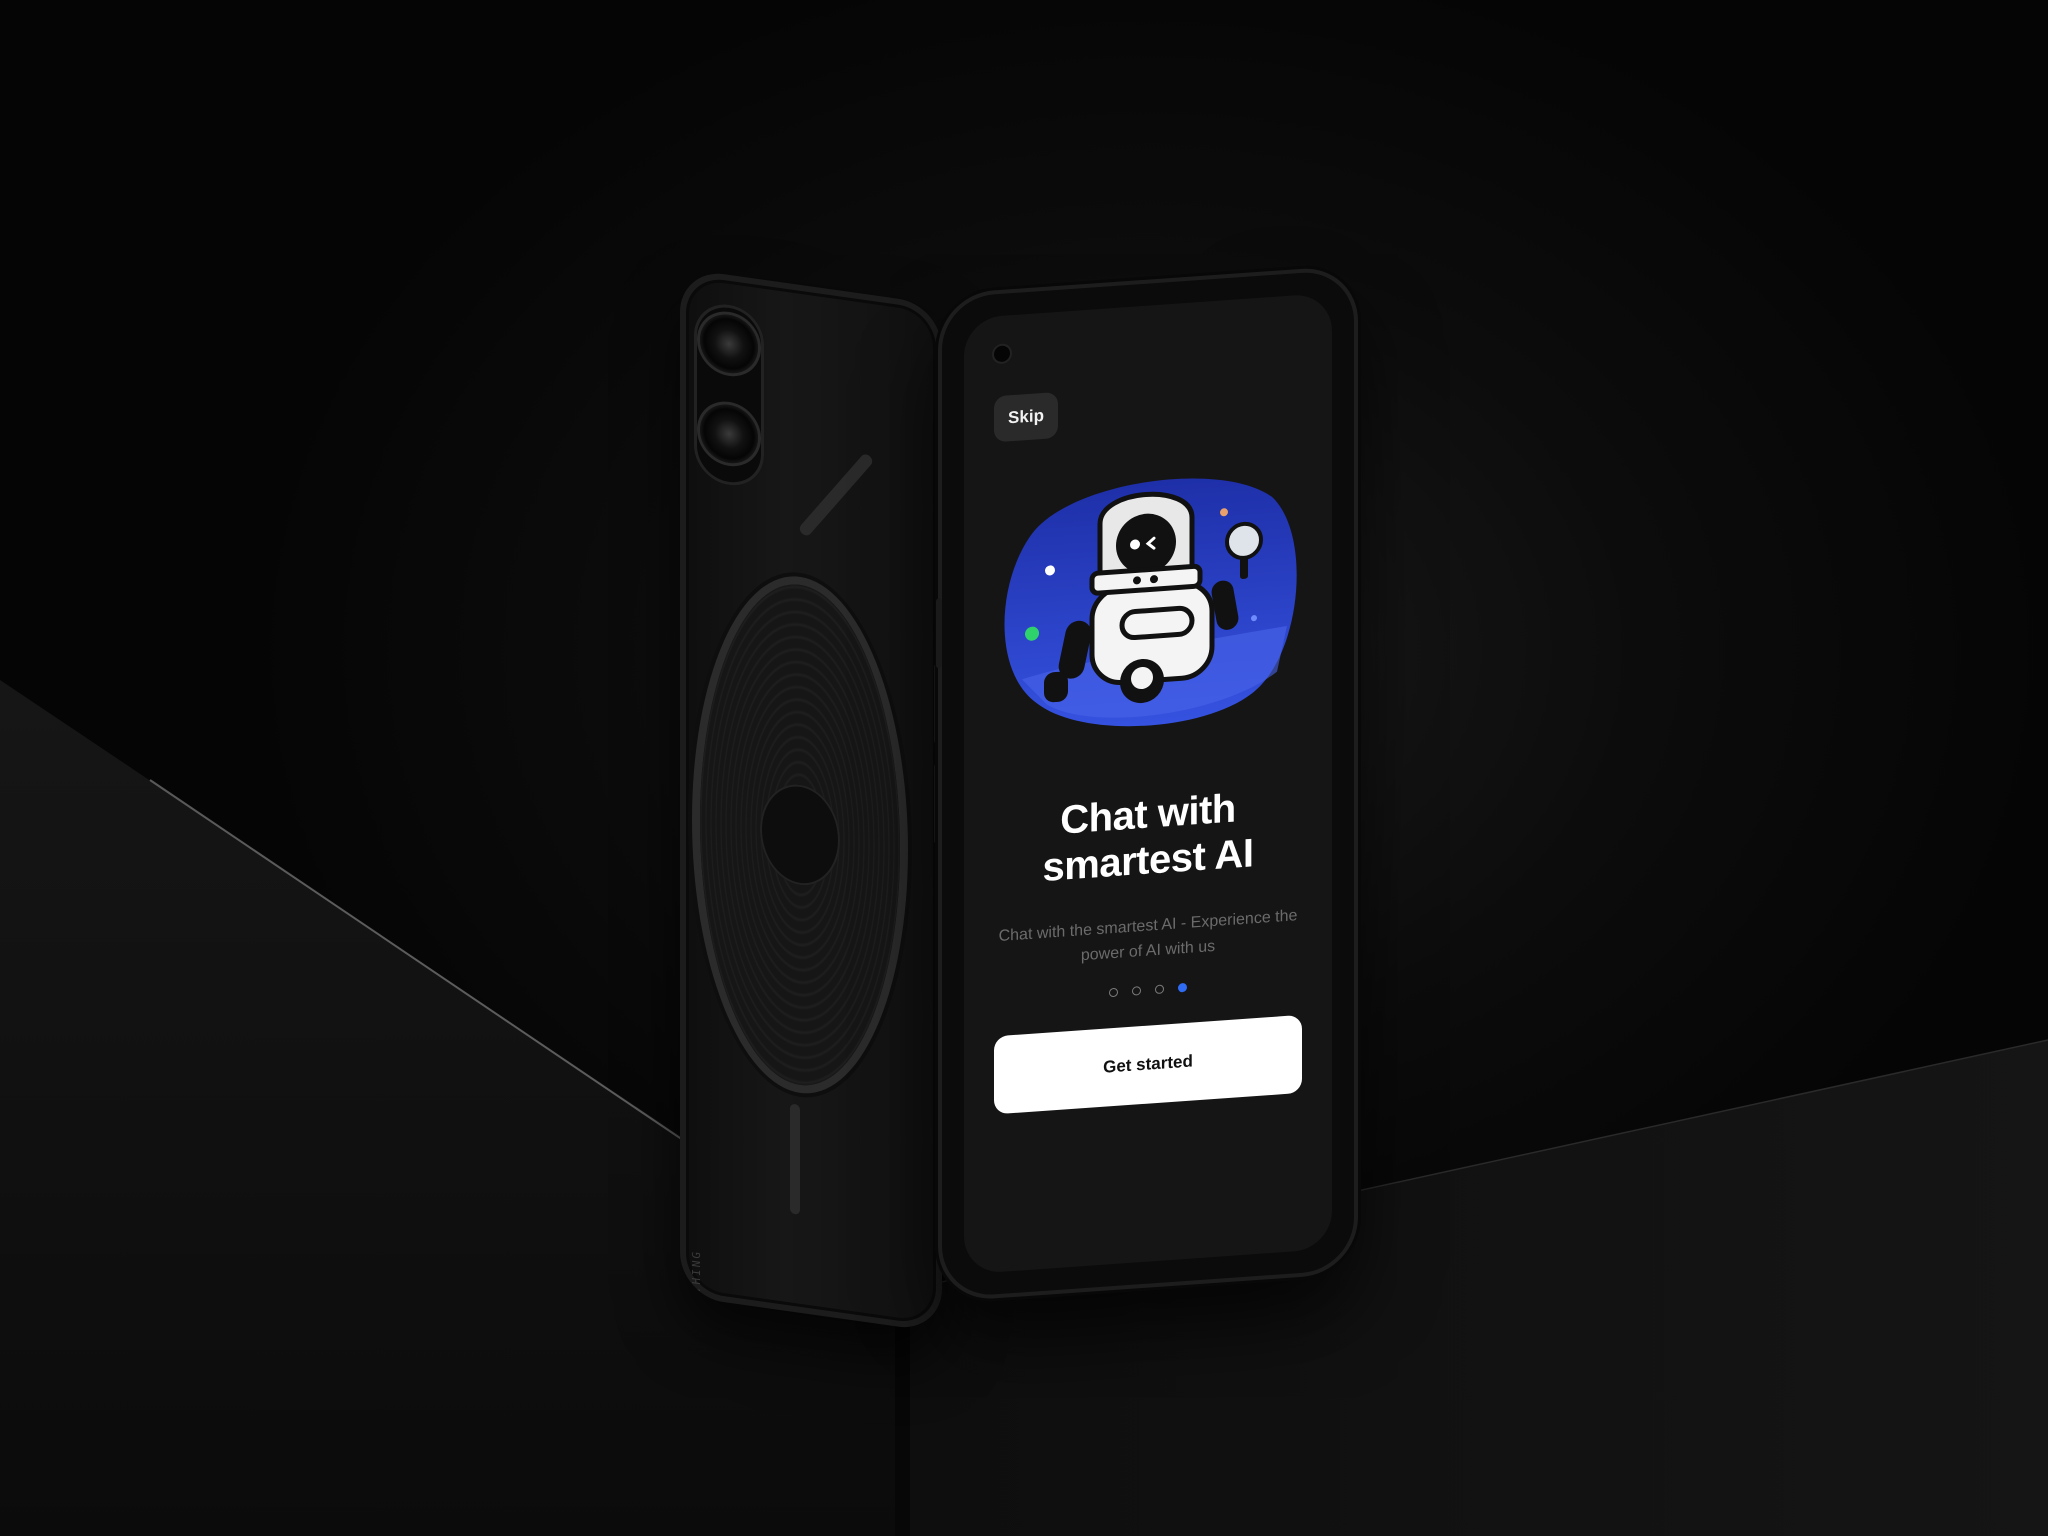 The image size is (2048, 1536). What do you see at coordinates (1002, 354) in the screenshot?
I see `front-camera-icon` at bounding box center [1002, 354].